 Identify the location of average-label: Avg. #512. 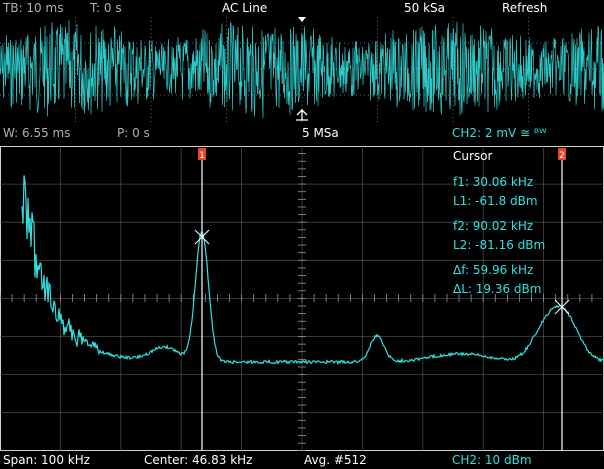
(335, 460).